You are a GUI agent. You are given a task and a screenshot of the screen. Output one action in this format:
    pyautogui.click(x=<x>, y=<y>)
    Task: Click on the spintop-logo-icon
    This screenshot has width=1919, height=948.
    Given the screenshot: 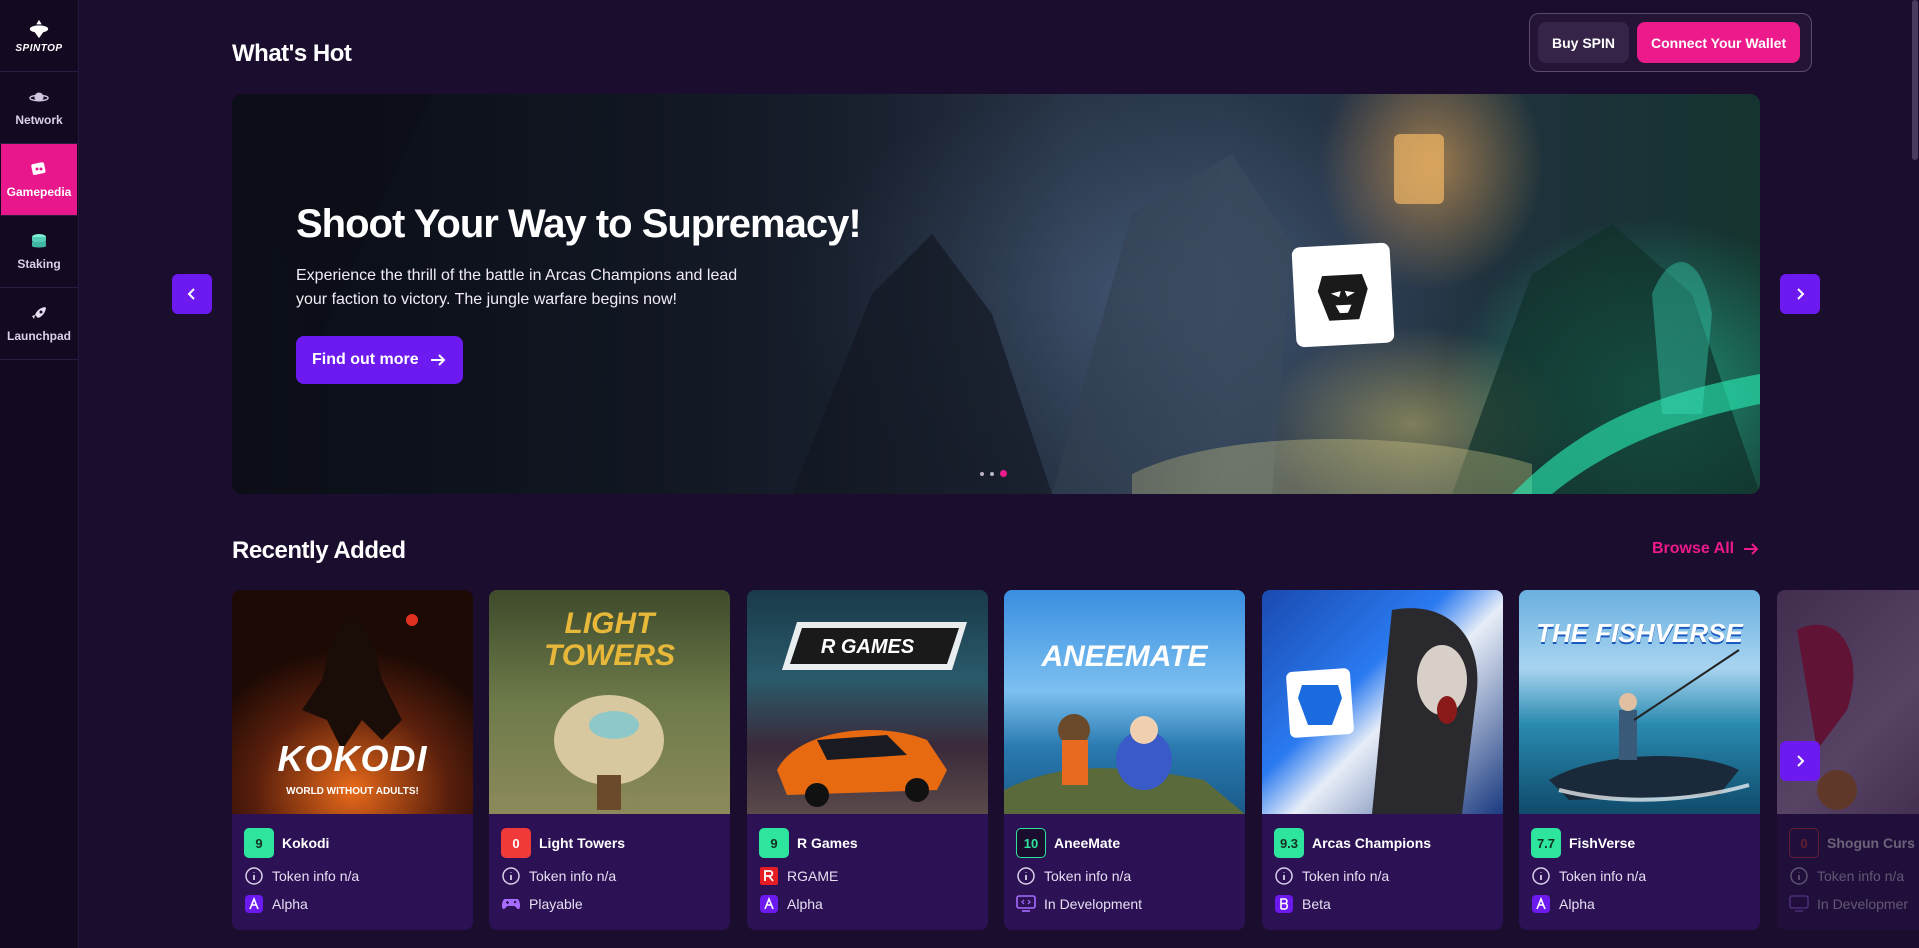 What is the action you would take?
    pyautogui.click(x=39, y=28)
    